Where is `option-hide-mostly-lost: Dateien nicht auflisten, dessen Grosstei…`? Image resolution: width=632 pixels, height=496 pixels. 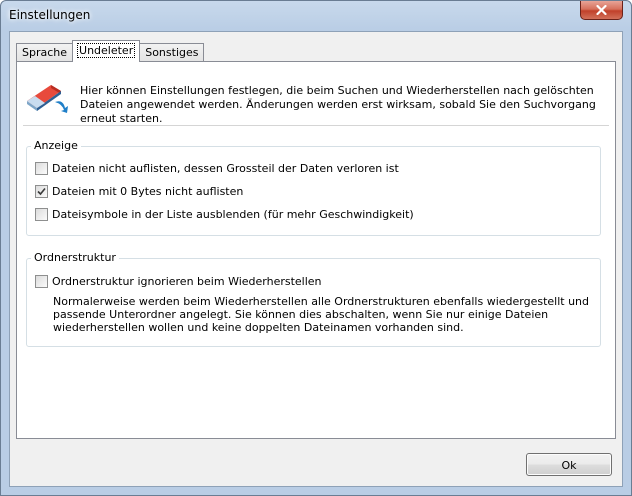
option-hide-mostly-lost: Dateien nicht auflisten, dessen Grosstei… is located at coordinates (217, 168).